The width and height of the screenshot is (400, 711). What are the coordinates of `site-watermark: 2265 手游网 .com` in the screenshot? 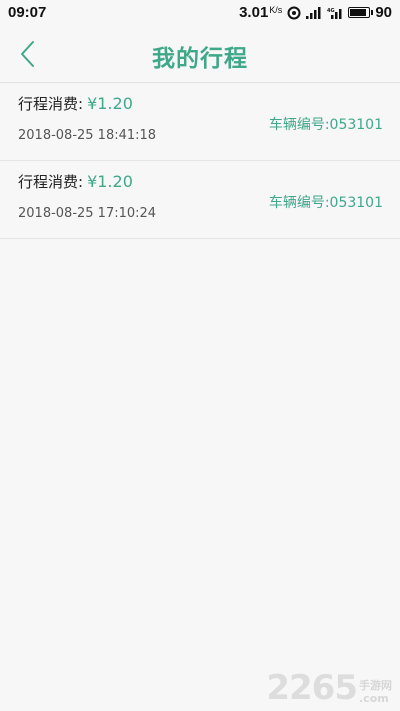 It's located at (329, 688).